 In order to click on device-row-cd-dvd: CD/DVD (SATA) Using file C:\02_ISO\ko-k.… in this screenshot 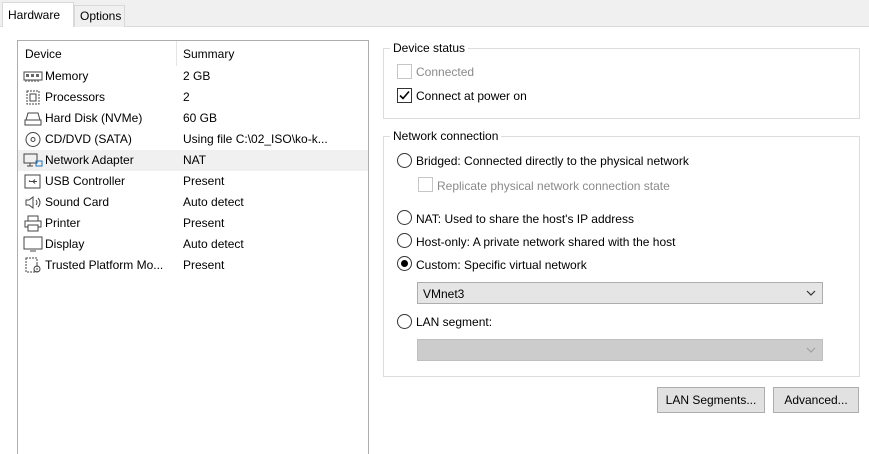, I will do `click(193, 139)`.